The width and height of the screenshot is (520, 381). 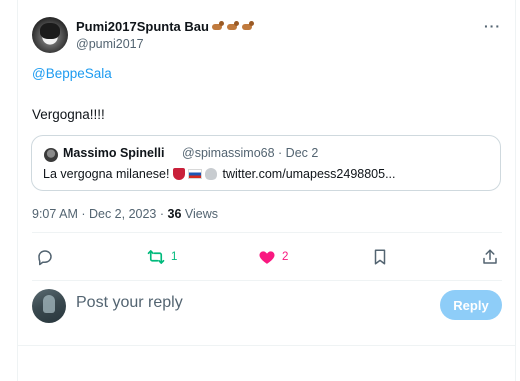 What do you see at coordinates (49, 306) in the screenshot?
I see `current-user-avatar` at bounding box center [49, 306].